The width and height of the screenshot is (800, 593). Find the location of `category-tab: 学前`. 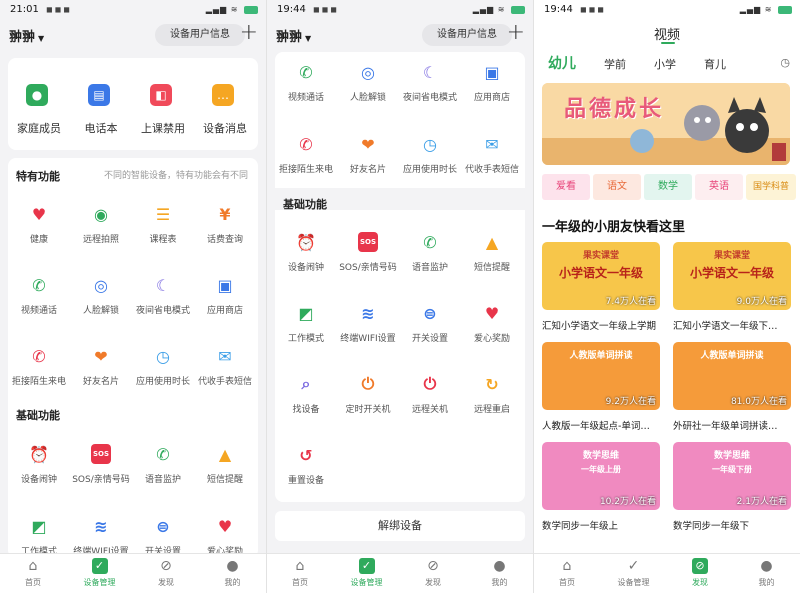

category-tab: 学前 is located at coordinates (615, 64).